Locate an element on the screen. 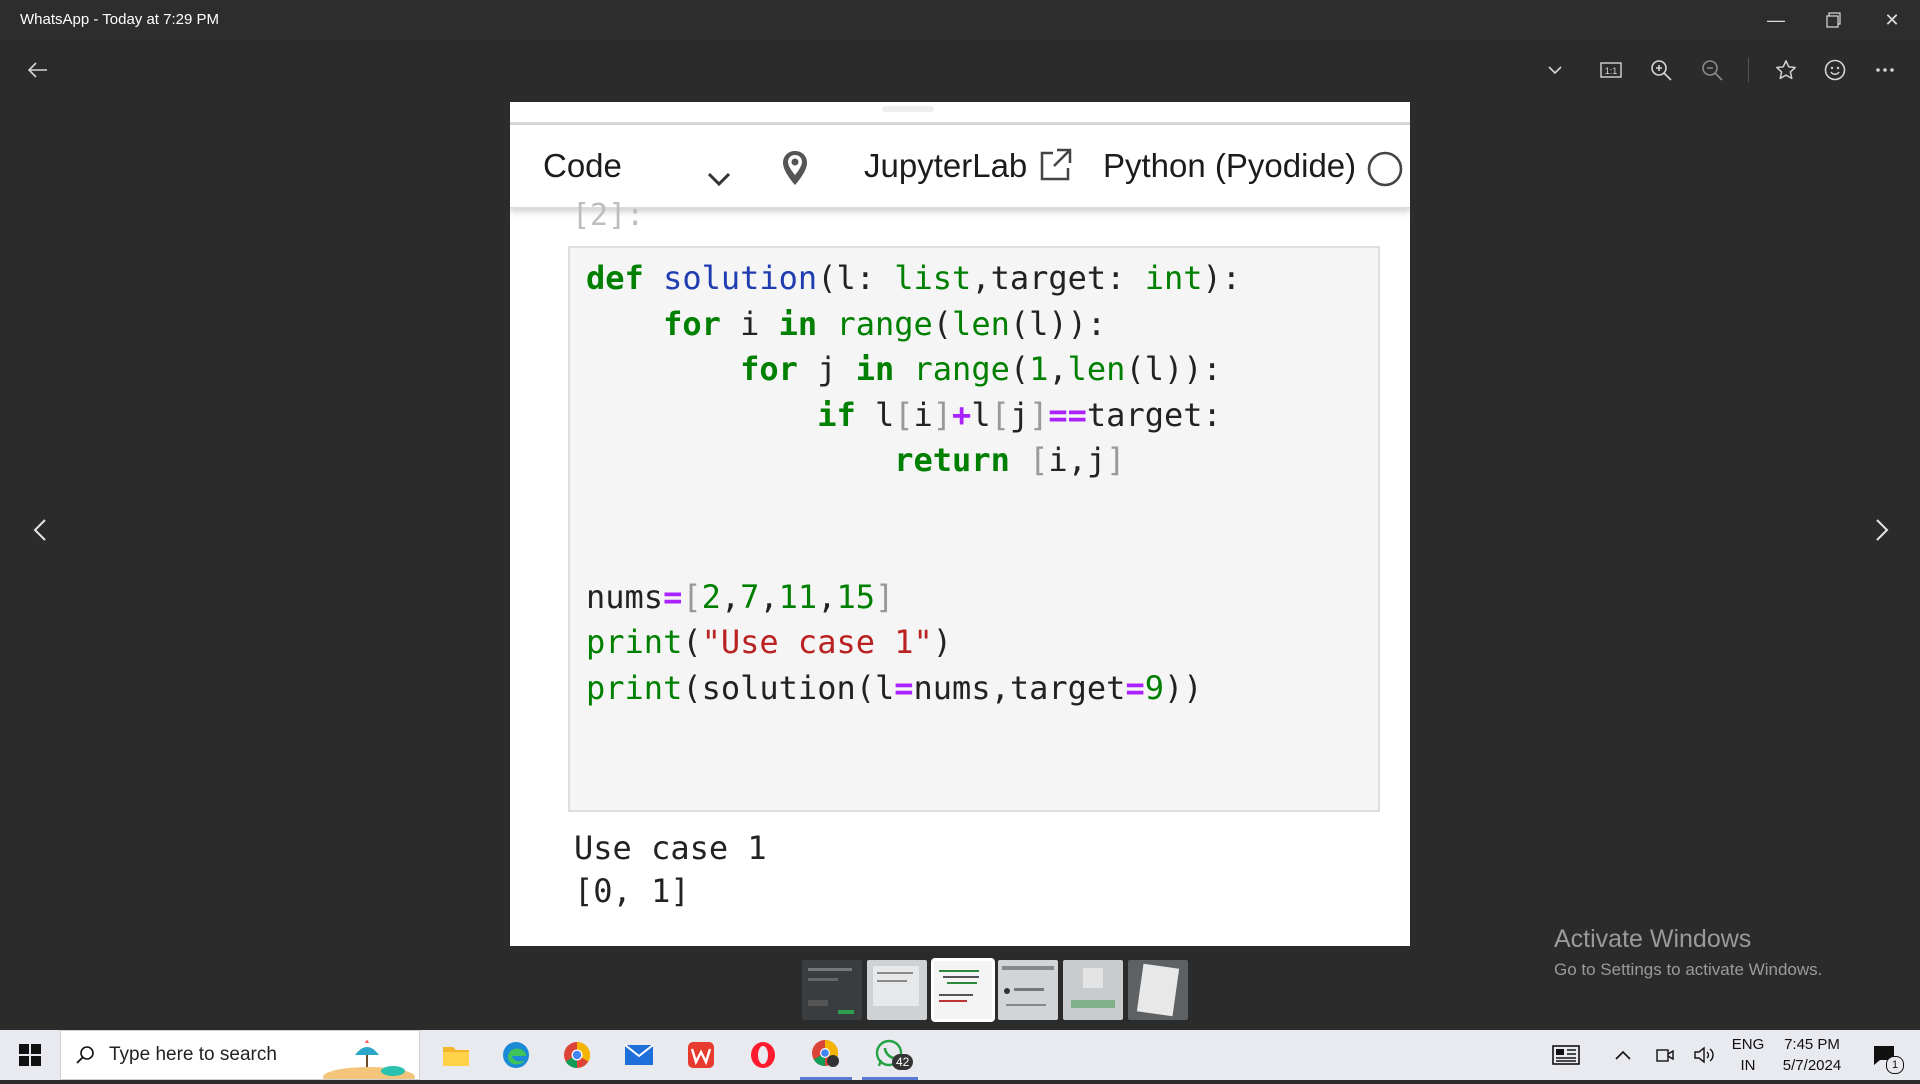 The image size is (1920, 1084). notification-count: 1 is located at coordinates (1895, 1065).